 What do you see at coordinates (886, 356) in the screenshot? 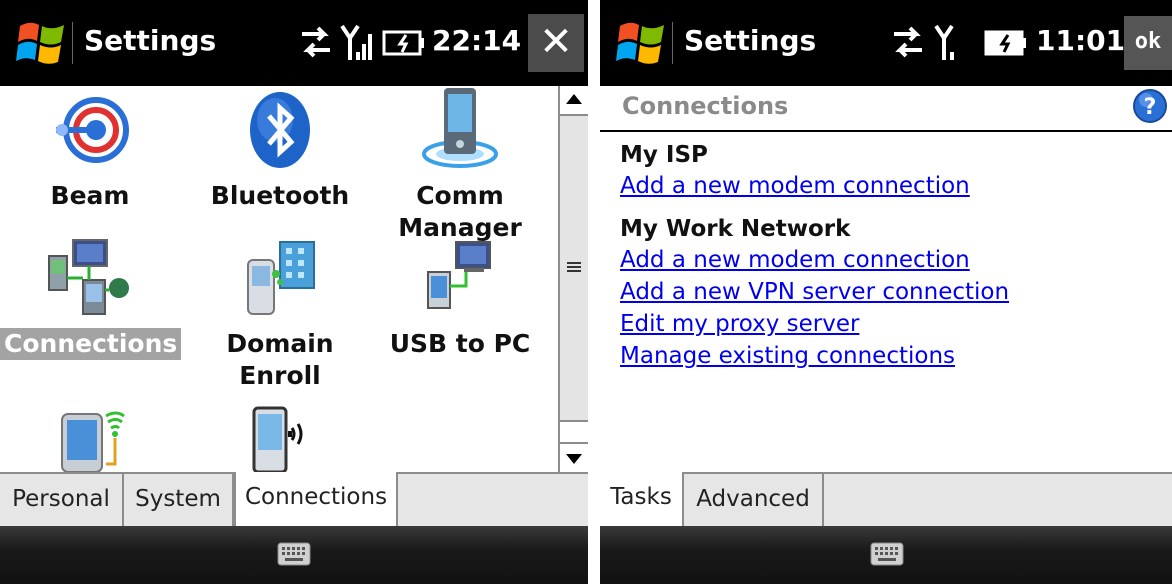
I see `link-manage-connections: Manage existing connections` at bounding box center [886, 356].